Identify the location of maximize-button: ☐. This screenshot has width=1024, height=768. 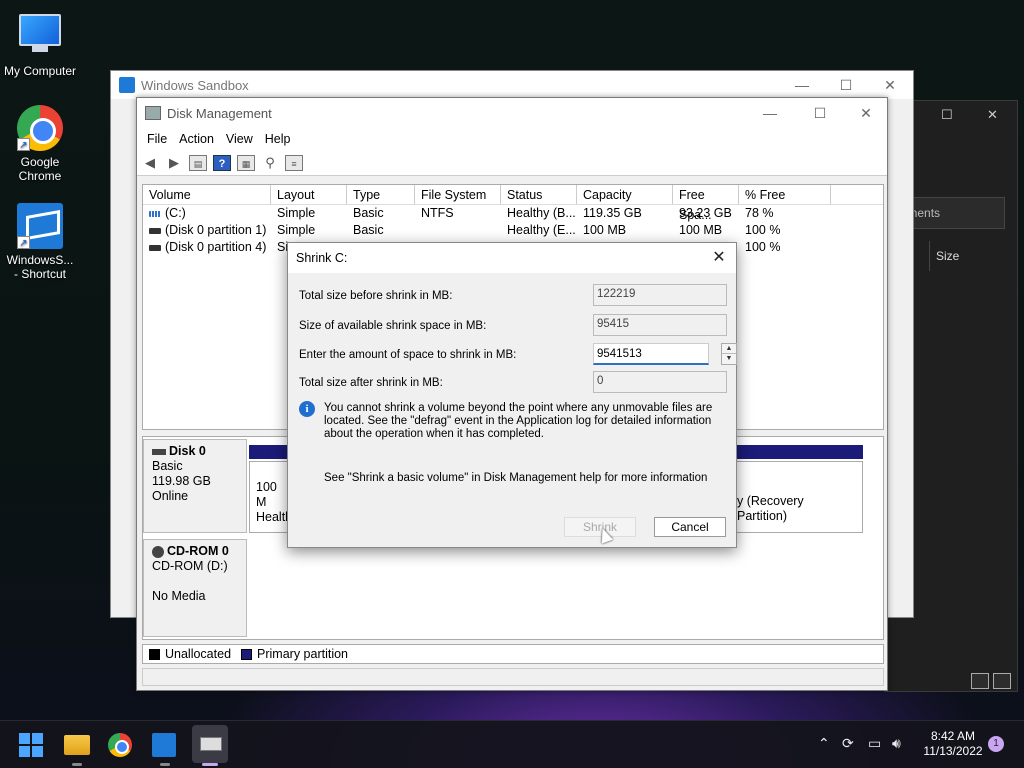
(820, 113).